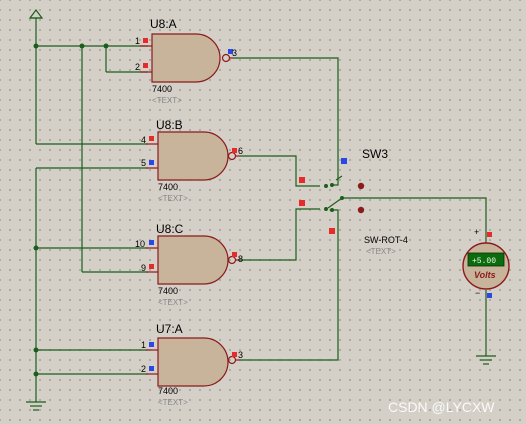  What do you see at coordinates (476, 232) in the screenshot?
I see `positive-terminal-label: +` at bounding box center [476, 232].